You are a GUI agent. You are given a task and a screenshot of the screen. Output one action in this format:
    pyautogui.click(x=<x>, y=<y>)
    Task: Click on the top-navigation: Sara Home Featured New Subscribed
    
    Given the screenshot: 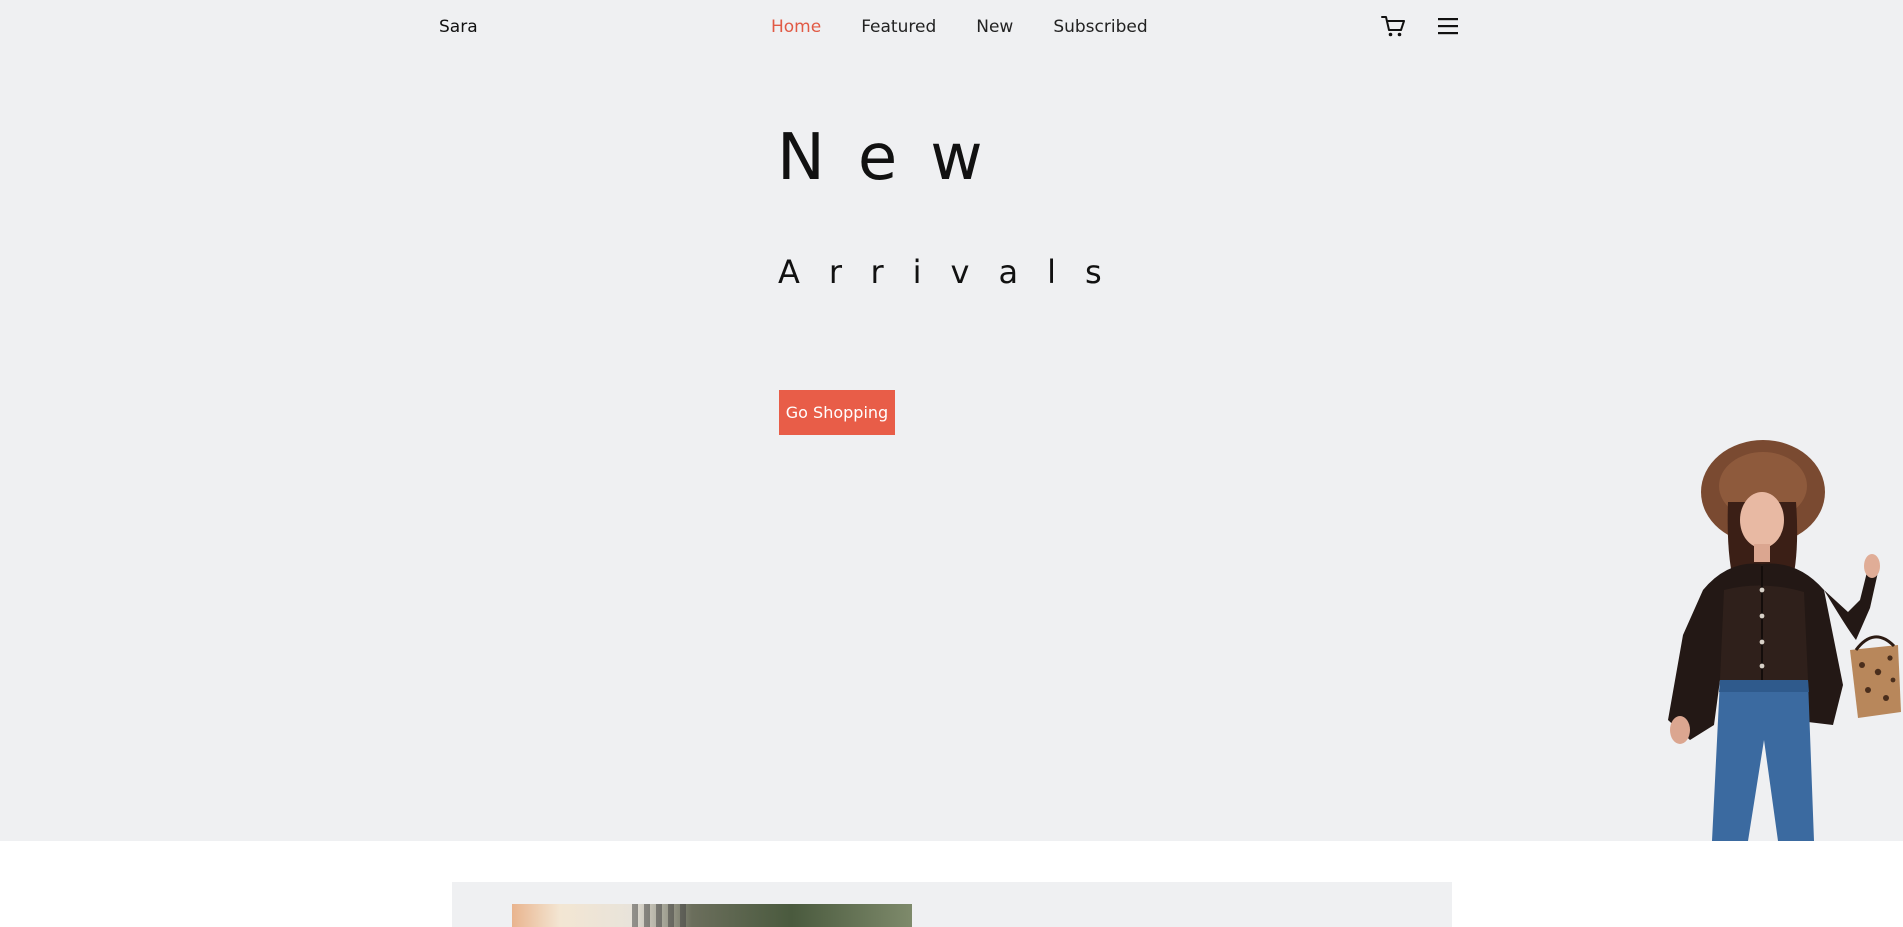 What is the action you would take?
    pyautogui.click(x=951, y=28)
    